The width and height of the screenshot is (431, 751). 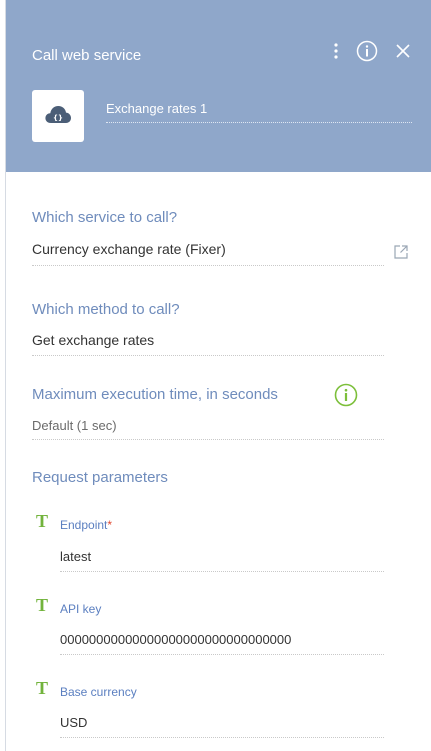 I want to click on timeout-field: Default (1 sec), so click(x=74, y=425).